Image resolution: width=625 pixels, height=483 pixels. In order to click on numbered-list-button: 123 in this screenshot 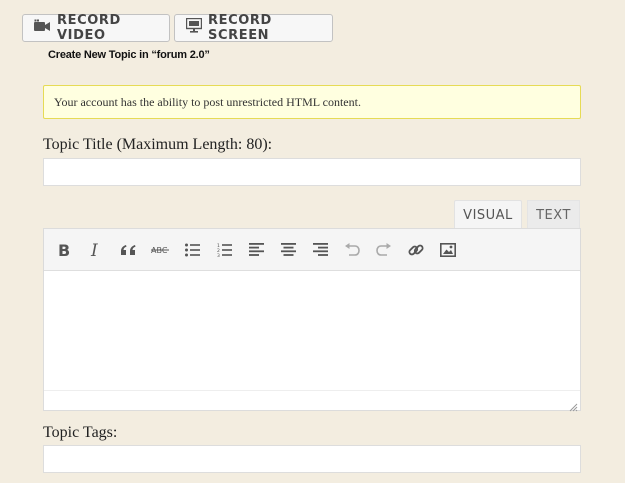, I will do `click(224, 250)`.